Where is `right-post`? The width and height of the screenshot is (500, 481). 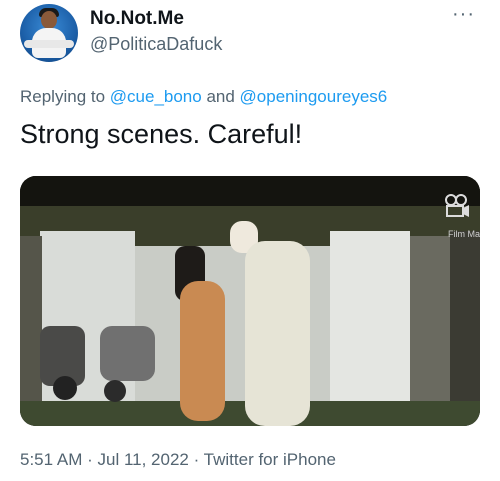 right-post is located at coordinates (430, 323).